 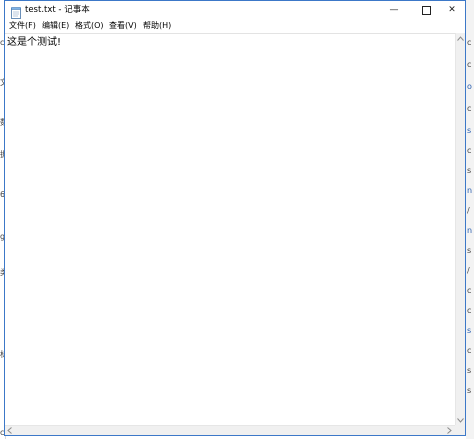 What do you see at coordinates (470, 219) in the screenshot?
I see `background-window-right: c c o c s c s n / n s / c c s c s s` at bounding box center [470, 219].